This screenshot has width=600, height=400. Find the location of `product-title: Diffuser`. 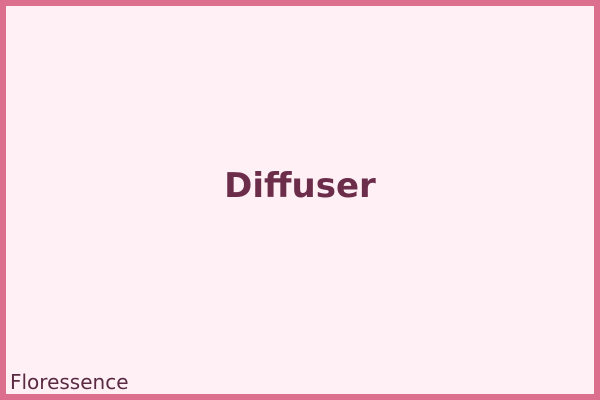

product-title: Diffuser is located at coordinates (300, 186).